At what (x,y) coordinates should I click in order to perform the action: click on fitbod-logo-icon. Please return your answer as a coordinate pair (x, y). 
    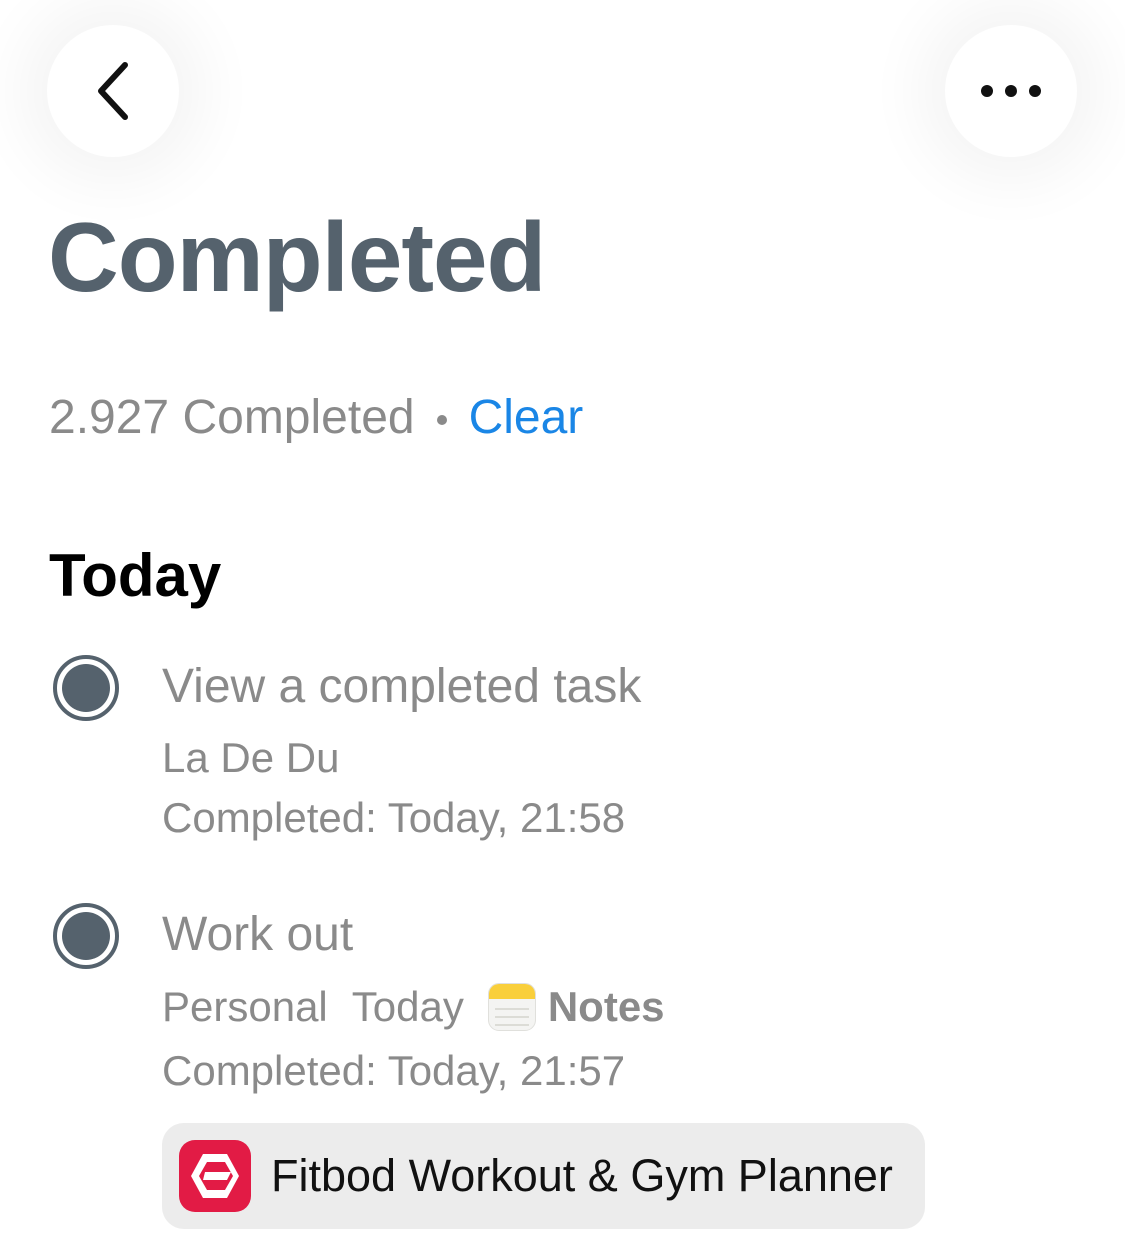
    Looking at the image, I should click on (215, 1176).